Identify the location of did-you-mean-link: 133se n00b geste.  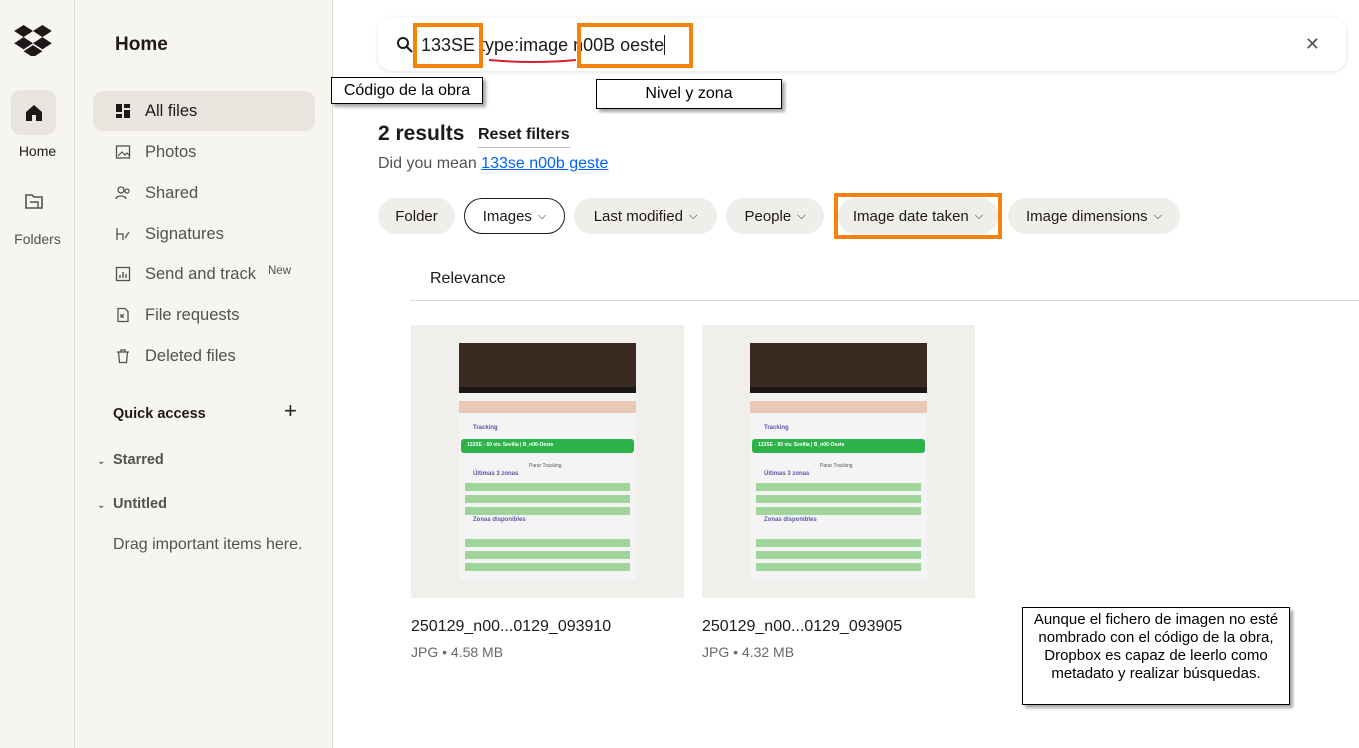
(544, 163).